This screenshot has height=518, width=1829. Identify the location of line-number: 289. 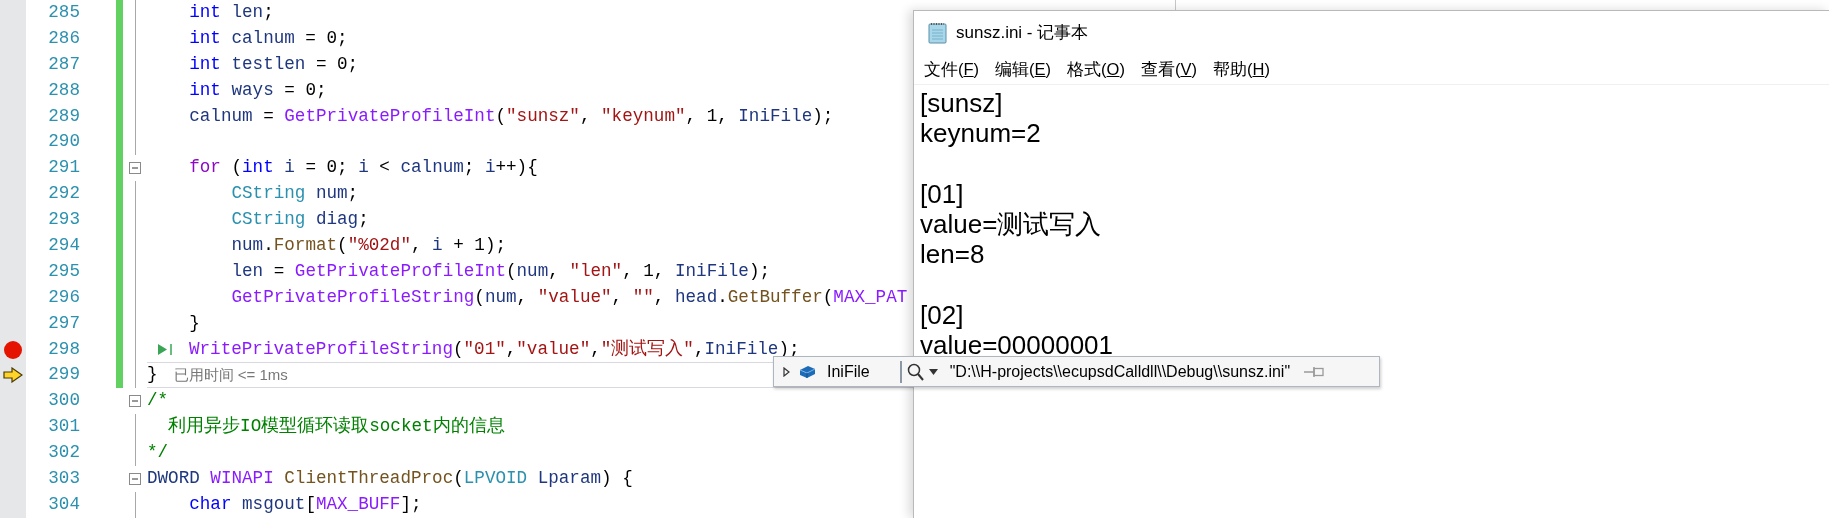
(63, 116).